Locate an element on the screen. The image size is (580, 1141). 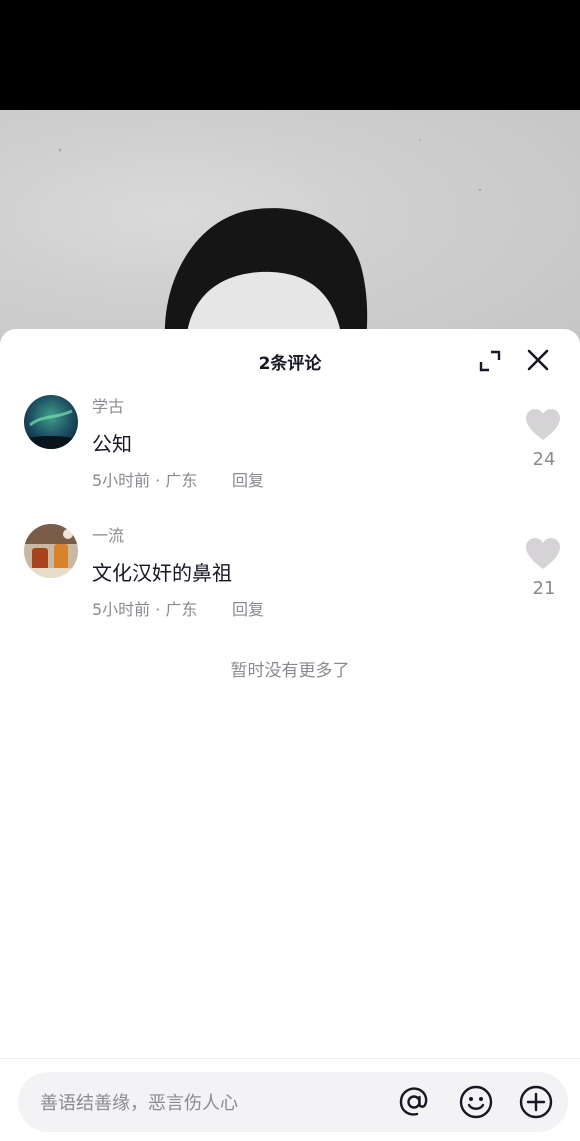
no-more-comments-text: 暂时没有更多了 is located at coordinates (290, 671).